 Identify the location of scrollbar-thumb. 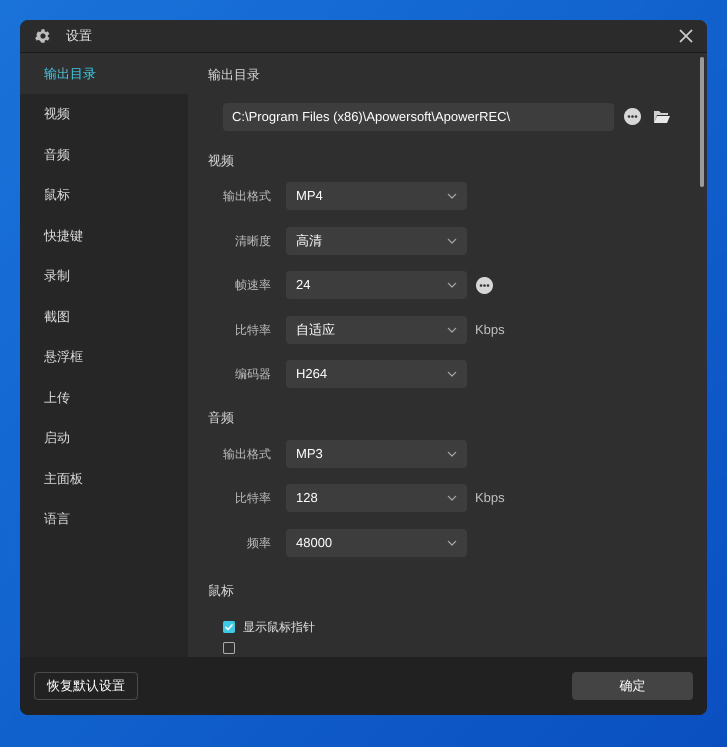
(702, 122).